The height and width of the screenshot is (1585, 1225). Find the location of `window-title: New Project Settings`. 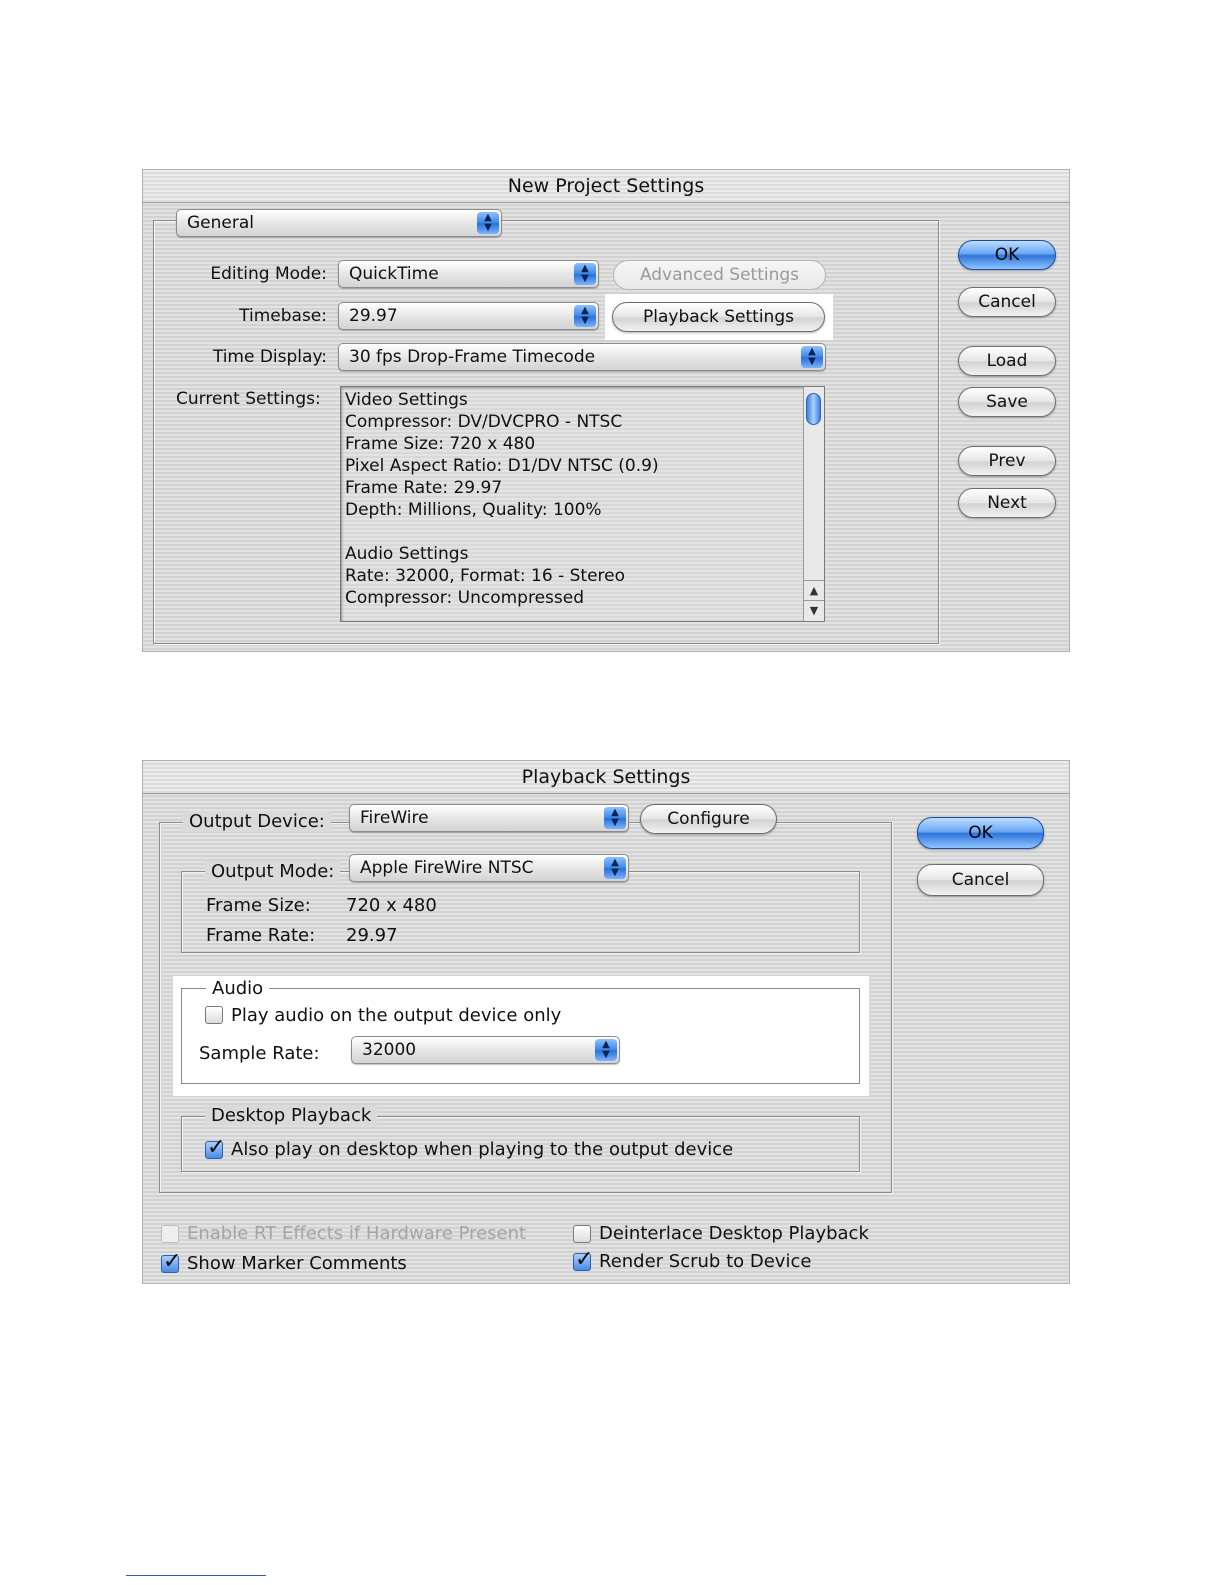

window-title: New Project Settings is located at coordinates (606, 186).